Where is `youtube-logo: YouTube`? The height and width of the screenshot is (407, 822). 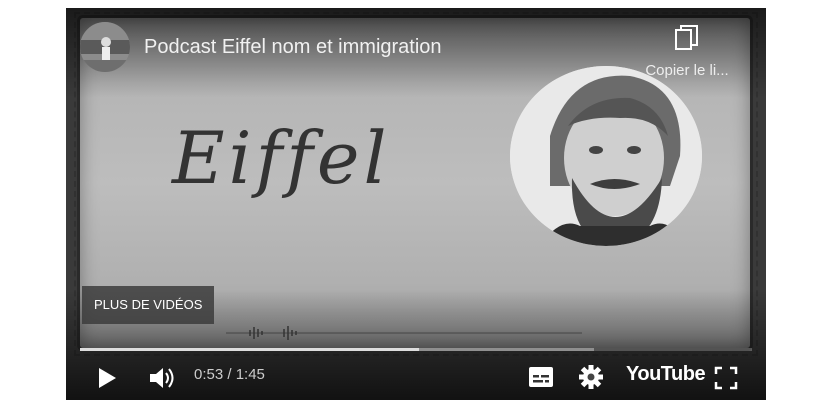 youtube-logo: YouTube is located at coordinates (666, 374).